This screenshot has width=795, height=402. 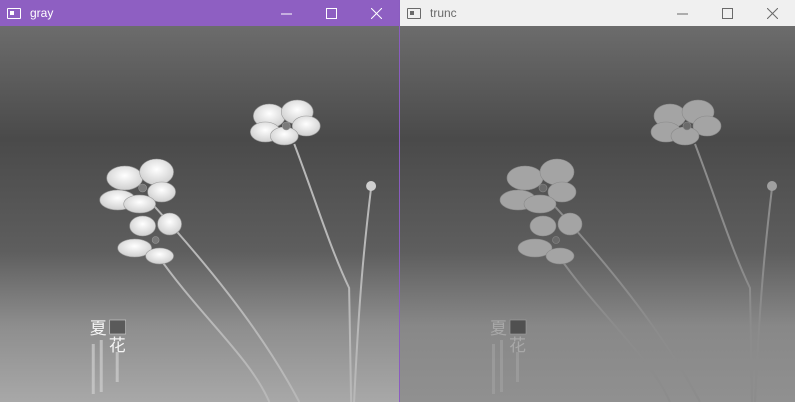 I want to click on window-title: gray, so click(x=42, y=13).